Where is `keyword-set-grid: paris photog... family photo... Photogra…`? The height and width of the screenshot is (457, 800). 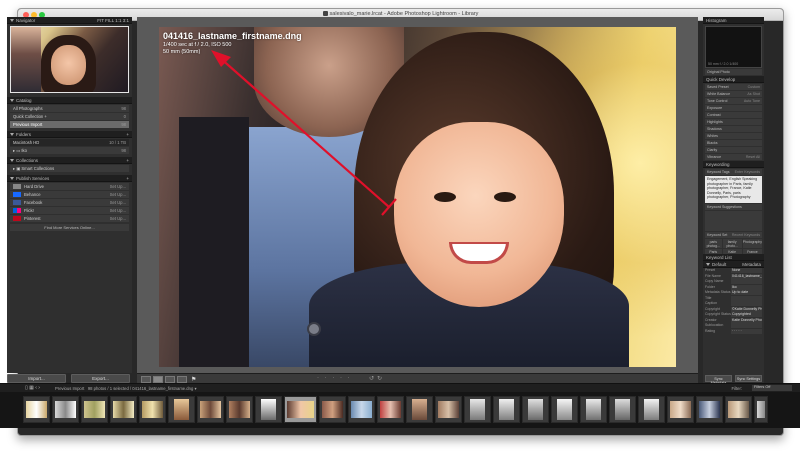
keyword-set-grid: paris photog... family photo... Photogra… is located at coordinates (733, 253).